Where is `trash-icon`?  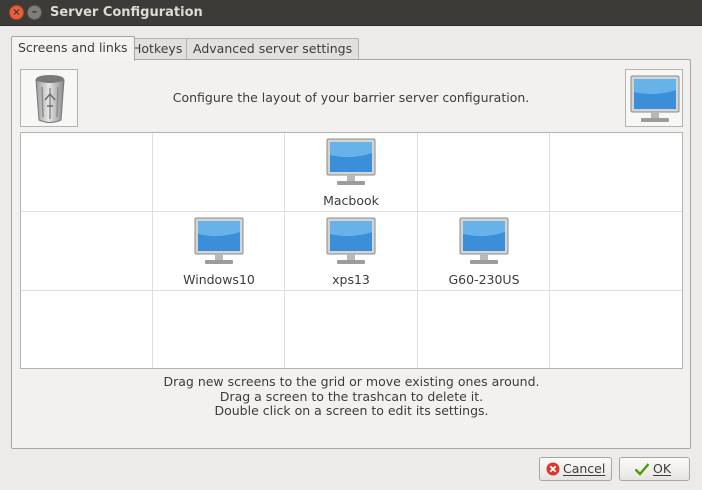
trash-icon is located at coordinates (50, 99).